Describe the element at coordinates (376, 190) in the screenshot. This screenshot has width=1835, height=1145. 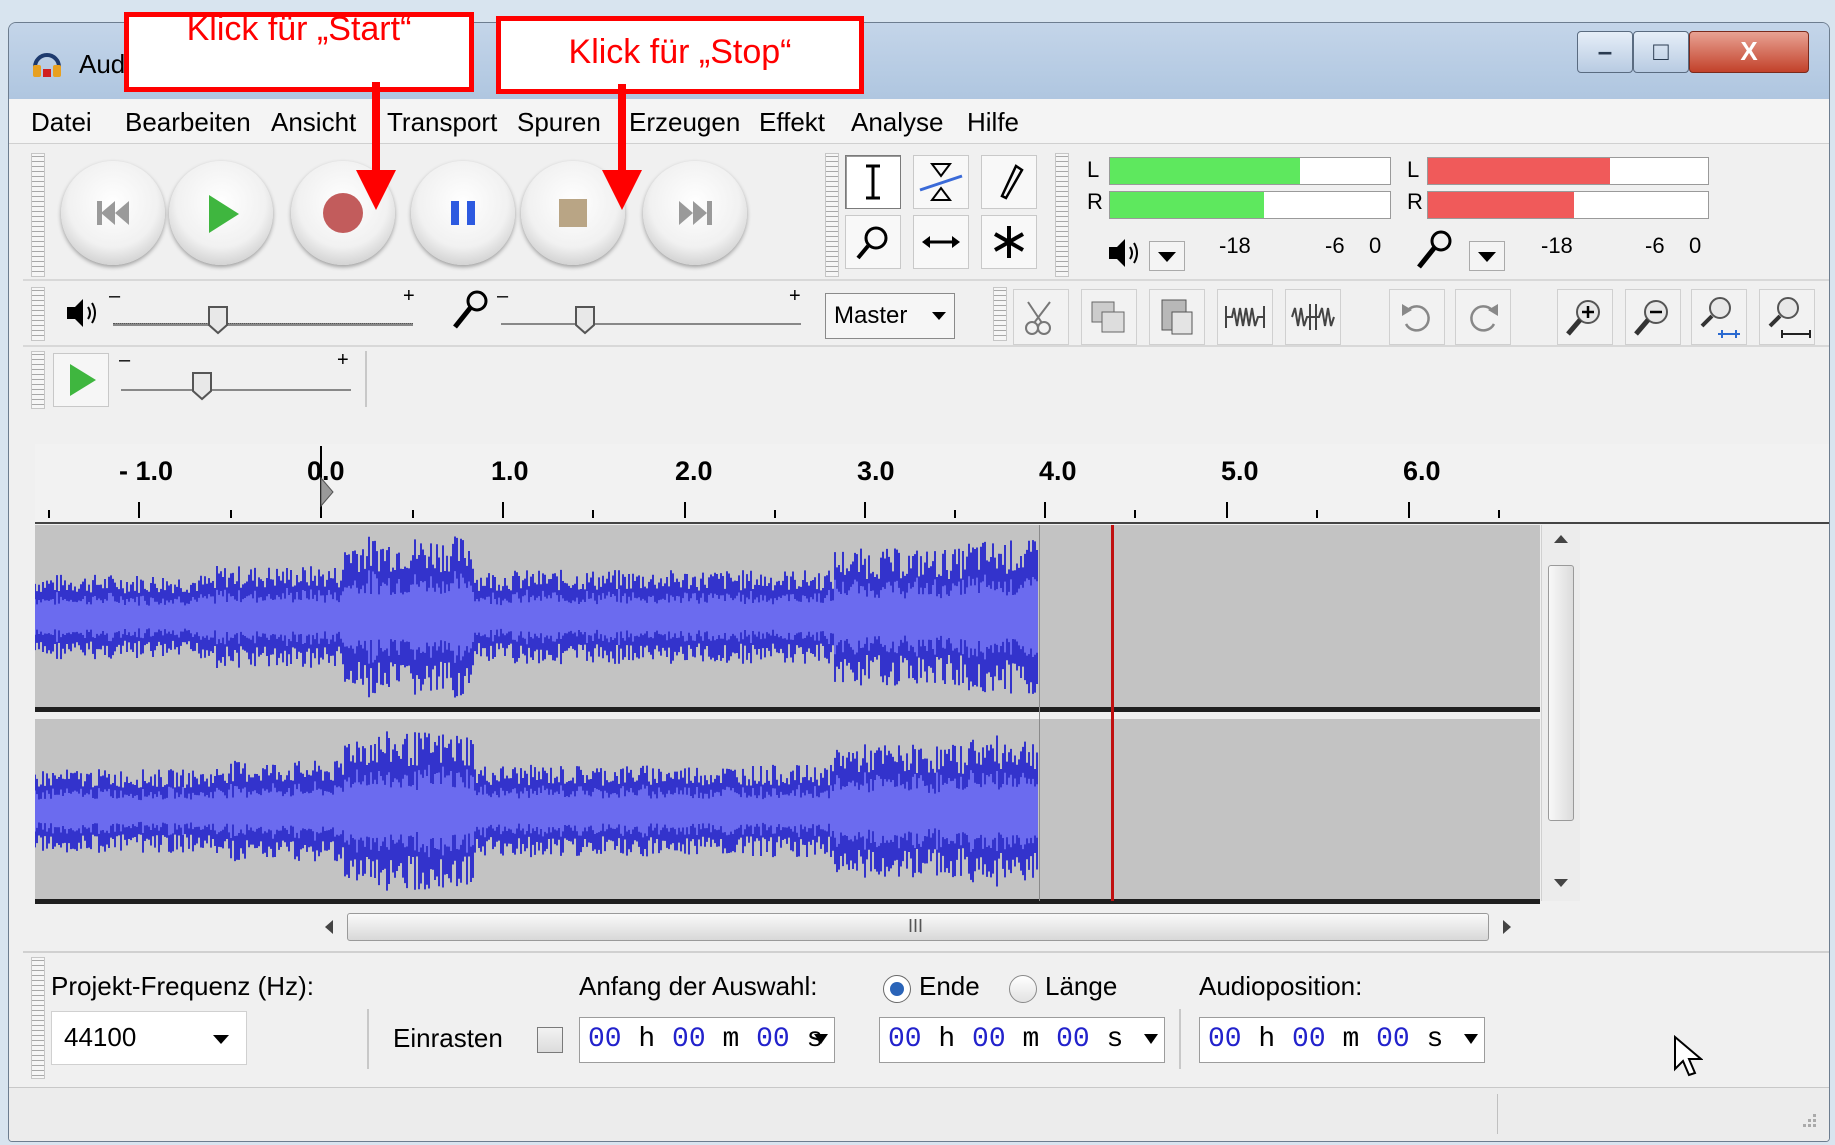
I see `start-arrowhead` at that location.